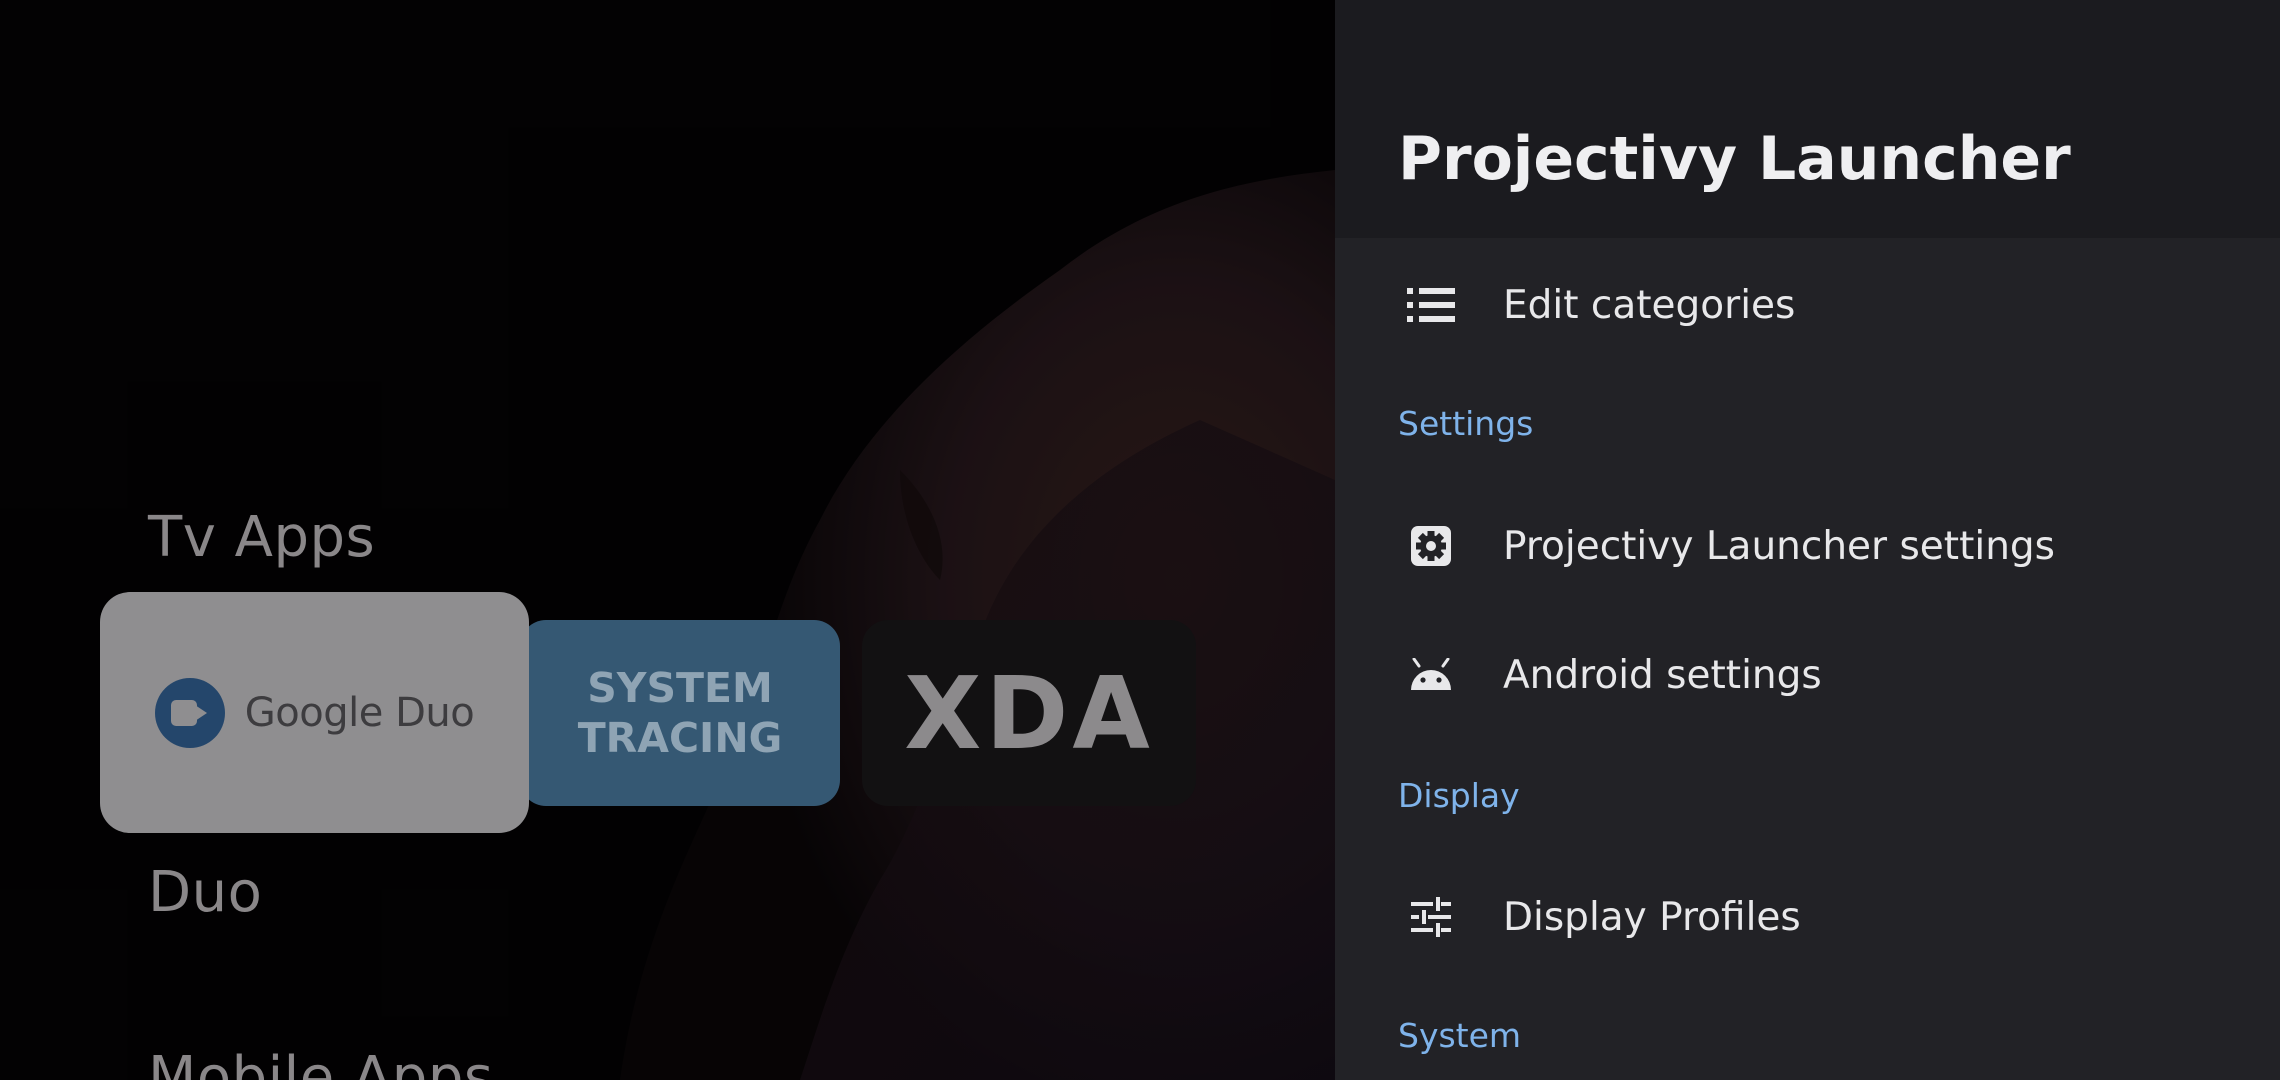  Describe the element at coordinates (1734, 159) in the screenshot. I see `panel-title: Projectivy Launcher` at that location.